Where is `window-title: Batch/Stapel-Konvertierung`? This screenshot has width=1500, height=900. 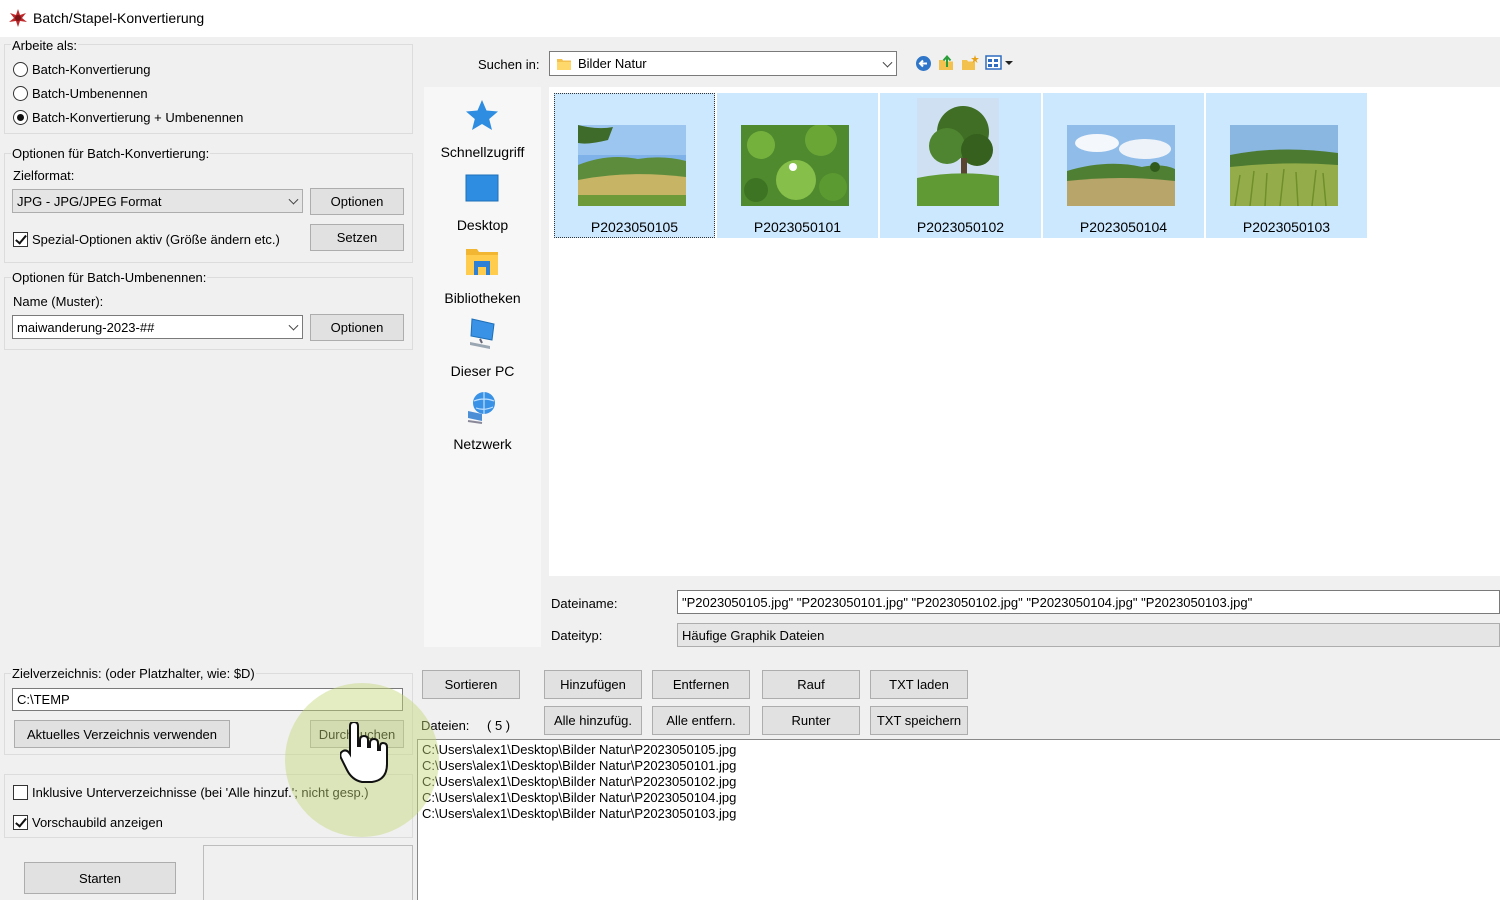
window-title: Batch/Stapel-Konvertierung is located at coordinates (119, 18).